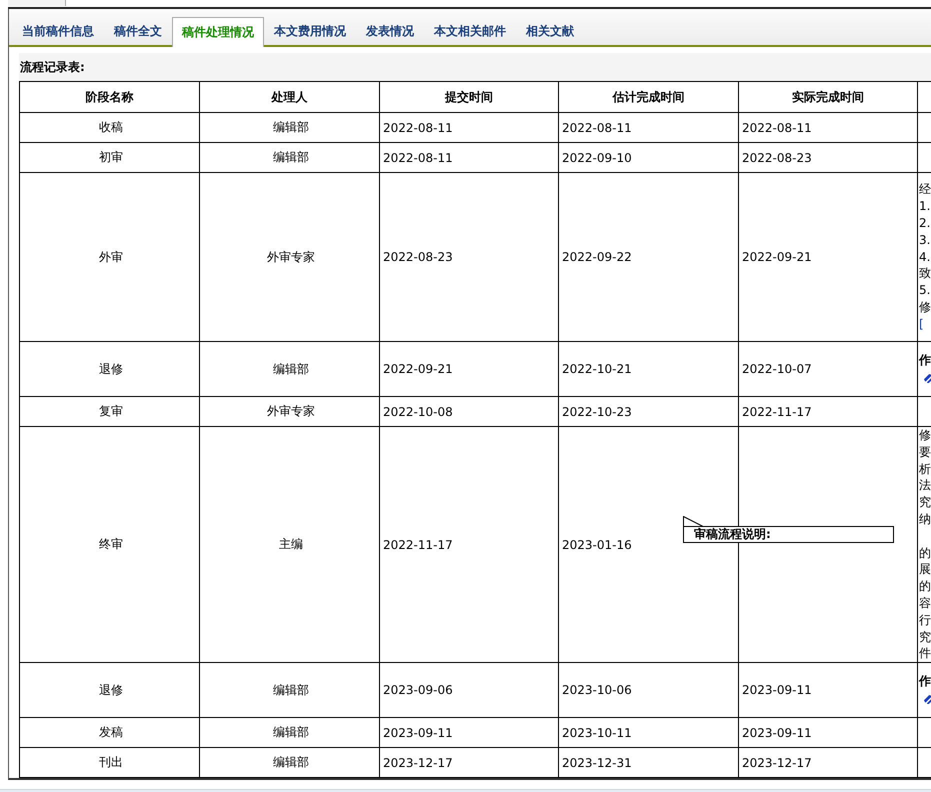  I want to click on note-text: 3., so click(924, 239).